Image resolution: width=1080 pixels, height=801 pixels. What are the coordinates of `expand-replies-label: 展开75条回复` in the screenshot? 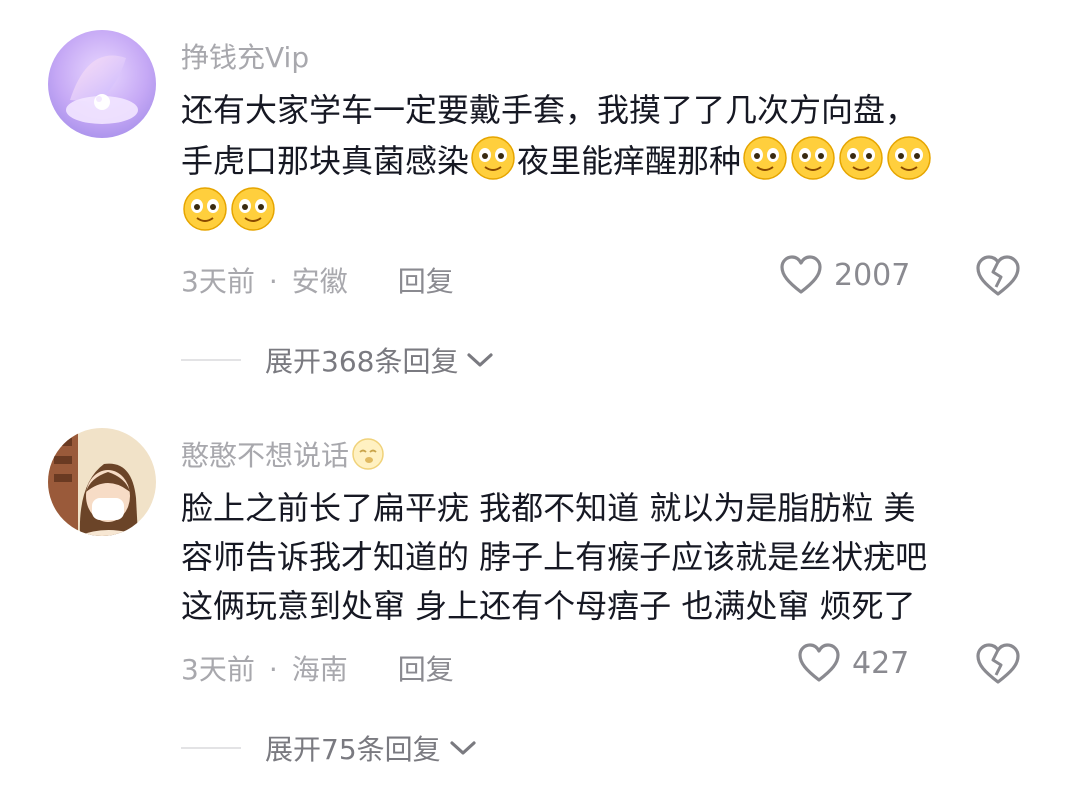 It's located at (353, 749).